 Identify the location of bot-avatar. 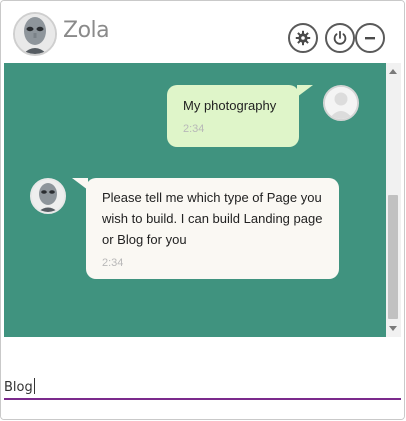
(35, 34).